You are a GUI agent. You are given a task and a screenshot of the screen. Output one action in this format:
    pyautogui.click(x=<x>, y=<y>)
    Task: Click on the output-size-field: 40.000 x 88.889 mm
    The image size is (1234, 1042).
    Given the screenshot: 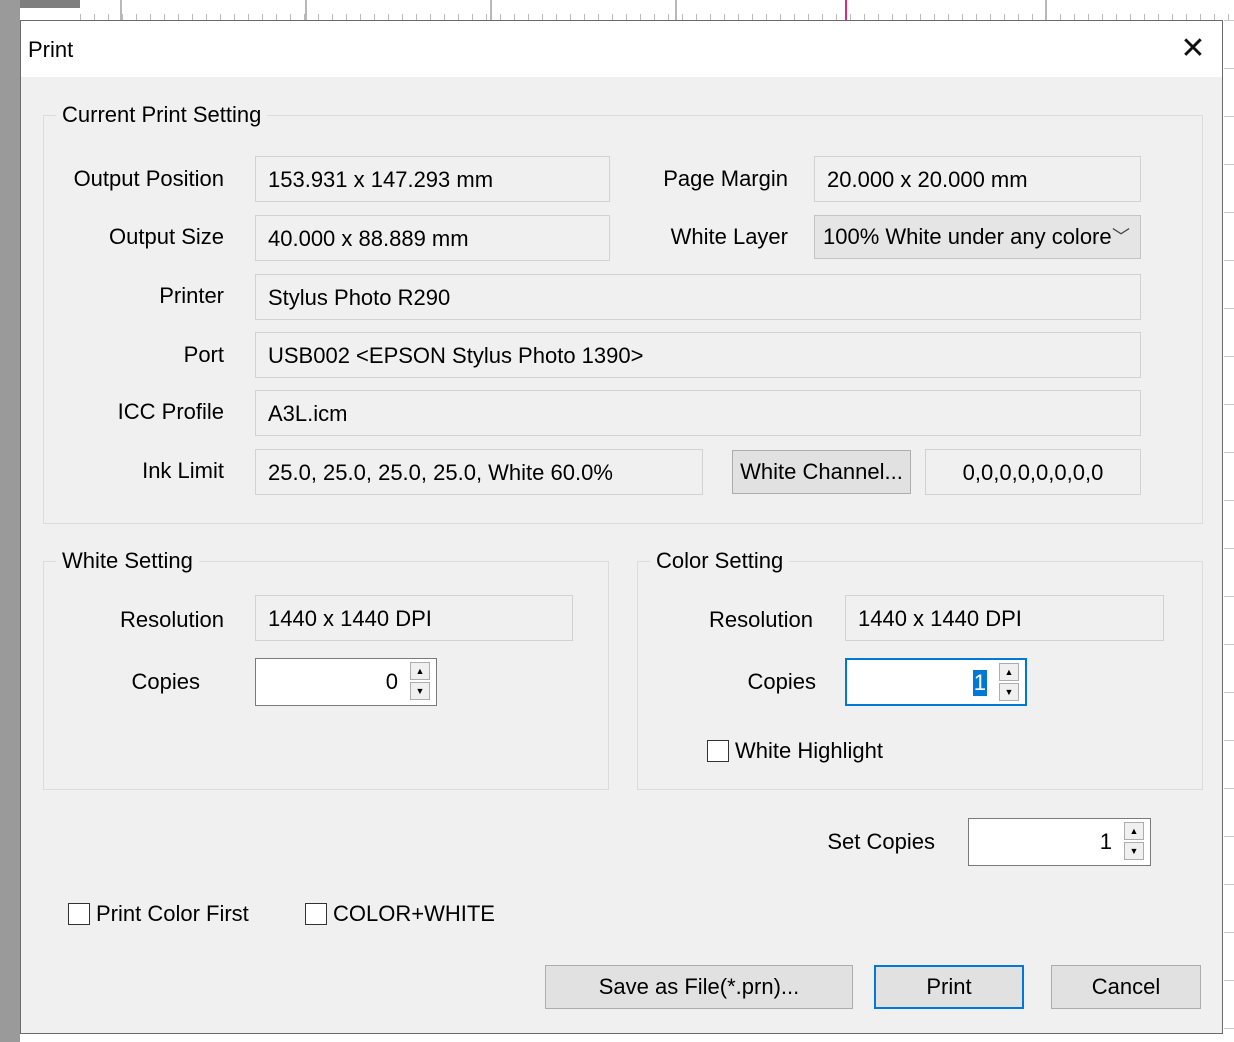 What is the action you would take?
    pyautogui.click(x=432, y=238)
    